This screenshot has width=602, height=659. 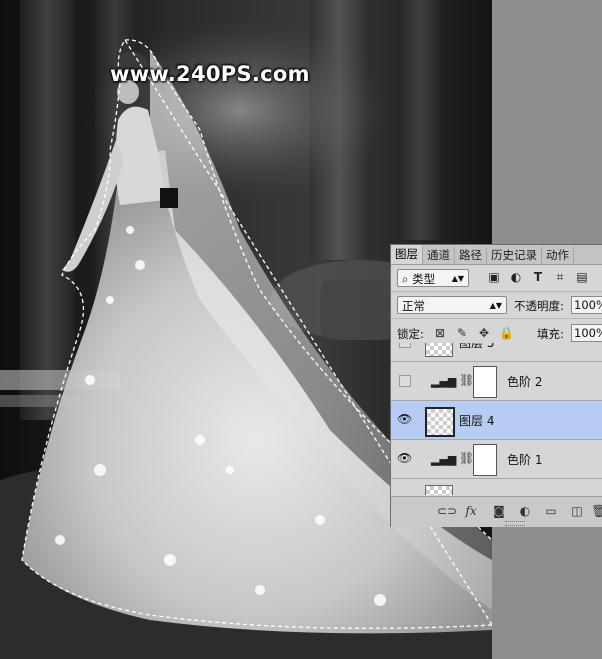 What do you see at coordinates (477, 421) in the screenshot?
I see `layer-name: 图层 4` at bounding box center [477, 421].